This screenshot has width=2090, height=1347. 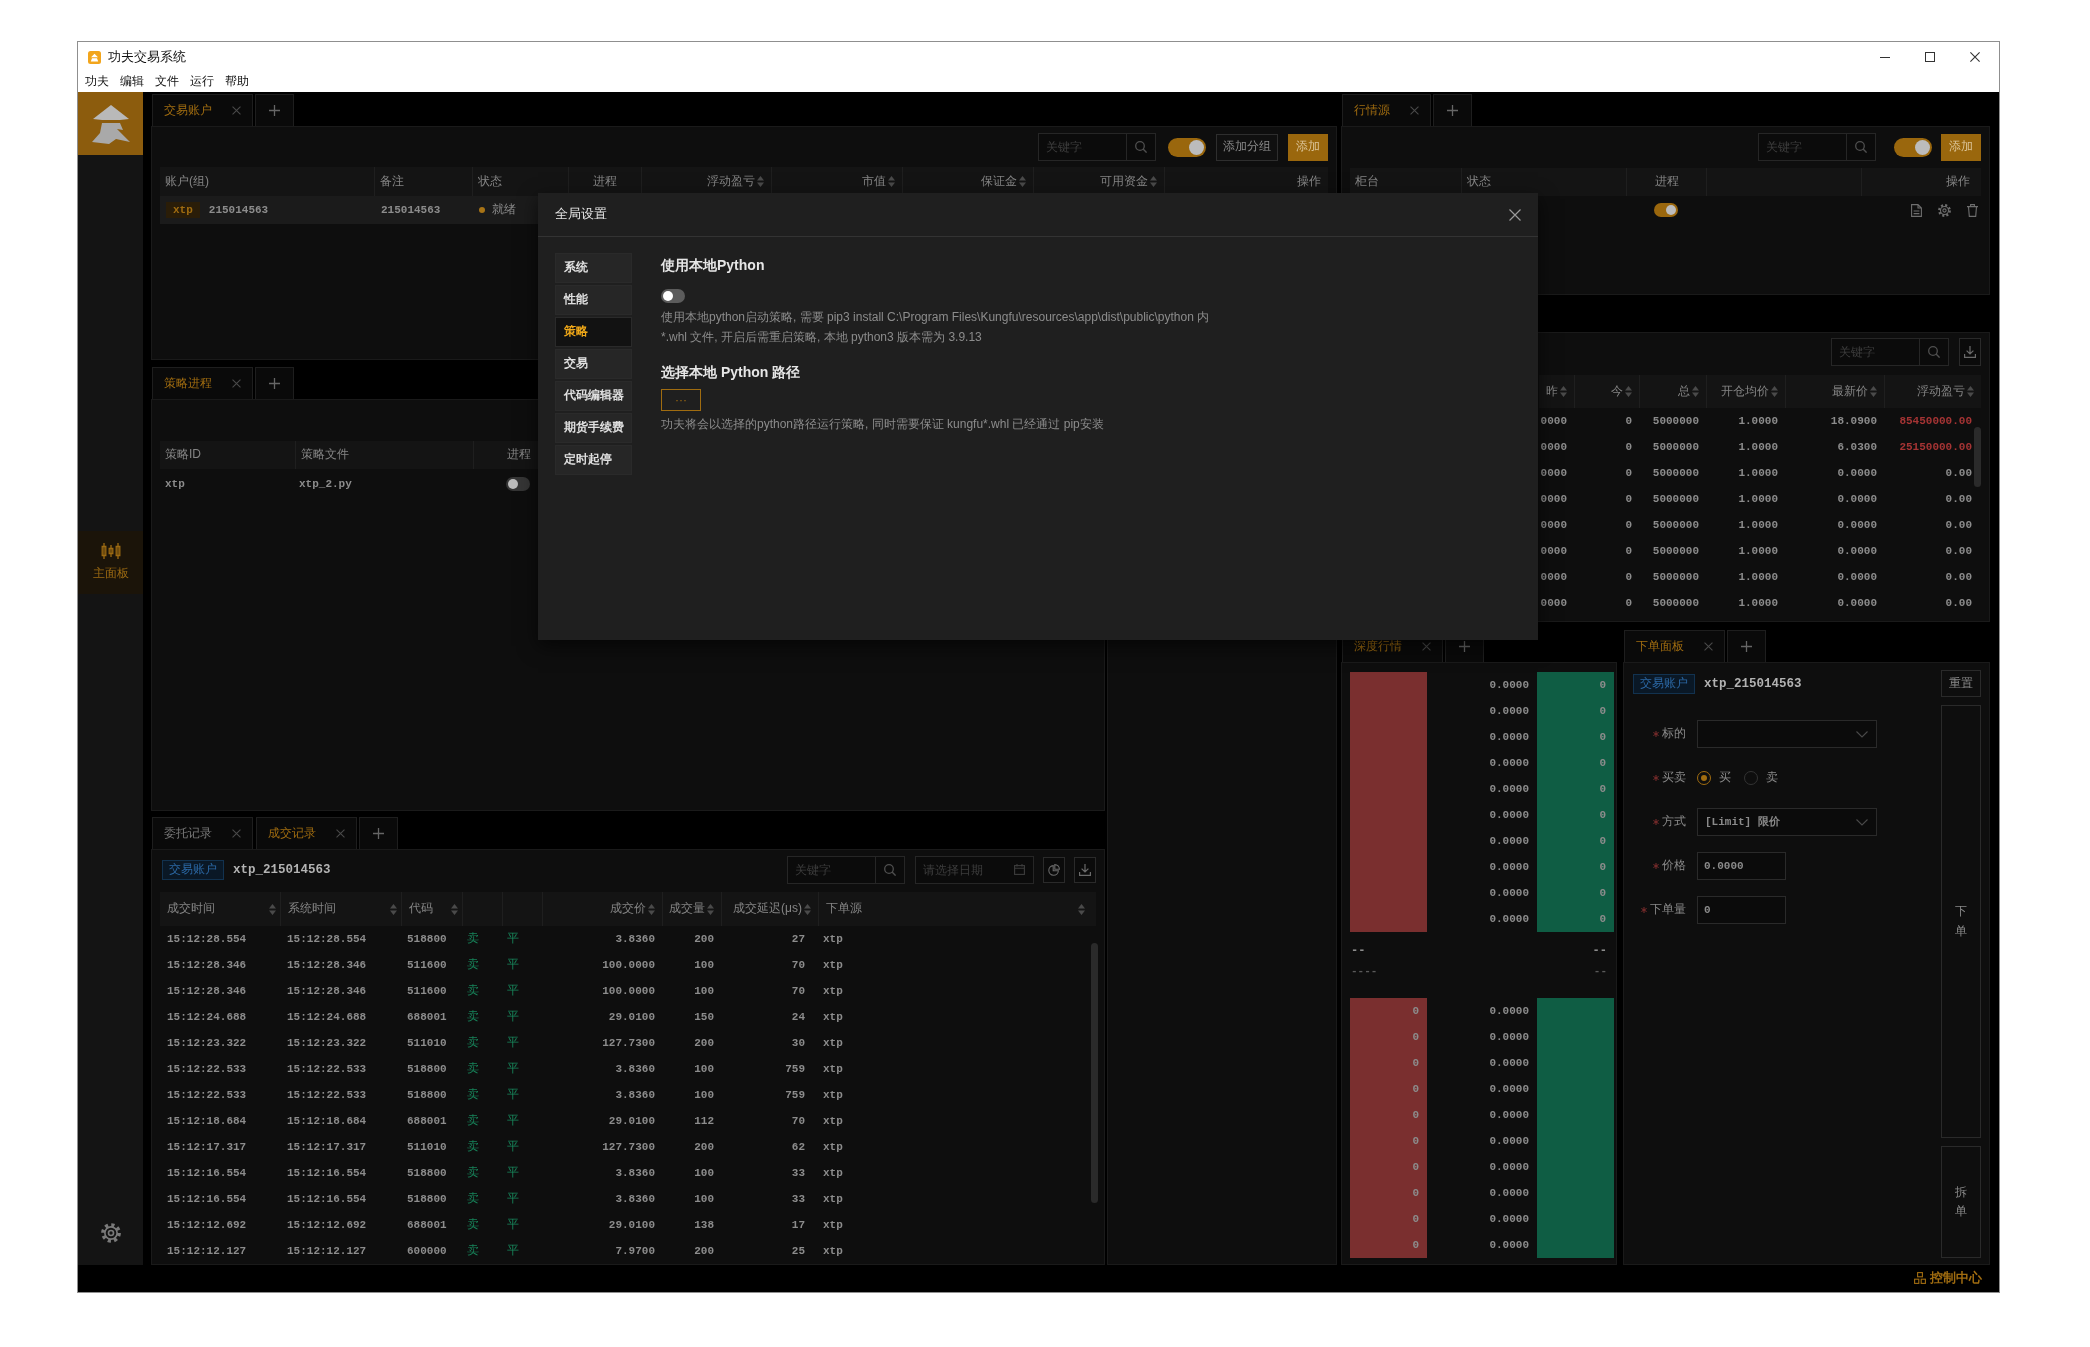 I want to click on reset-button: 重置, so click(x=1961, y=683).